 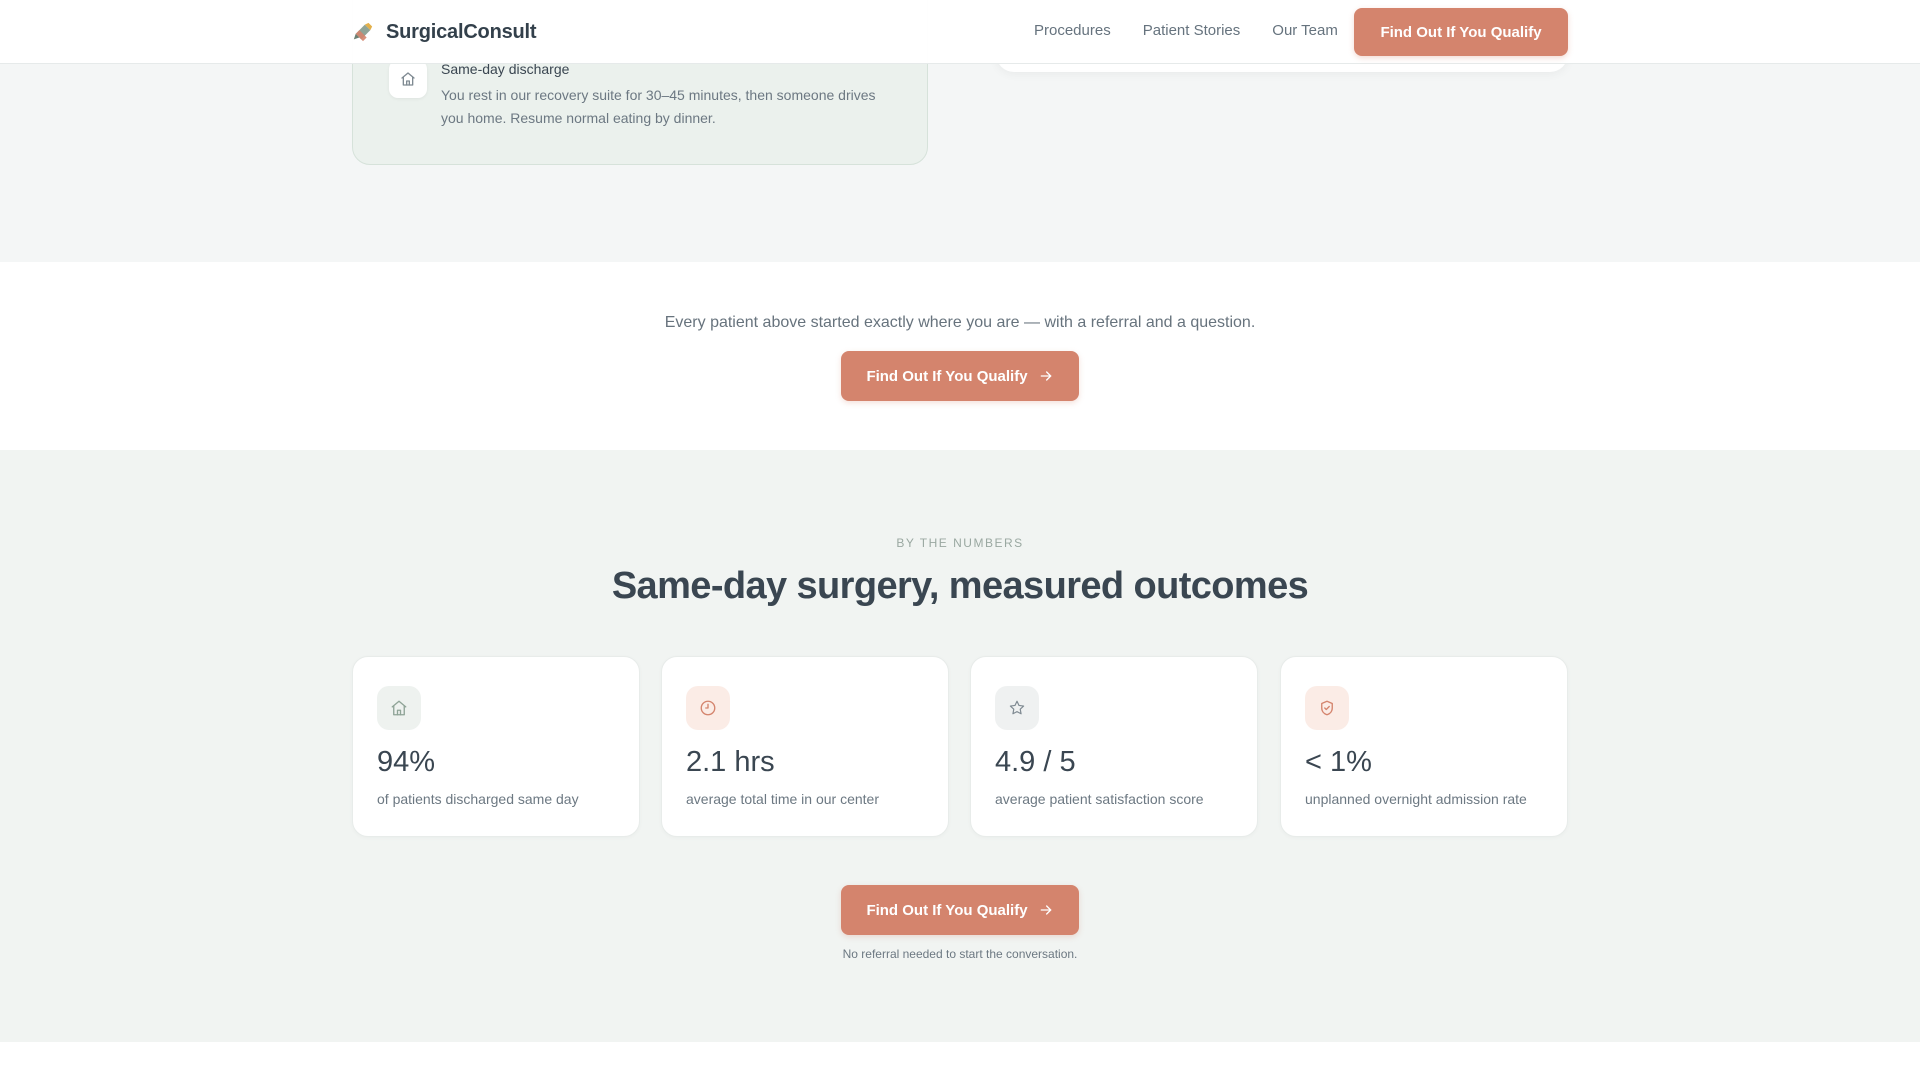 What do you see at coordinates (1072, 30) in the screenshot?
I see `nav-link-procedures: Procedures` at bounding box center [1072, 30].